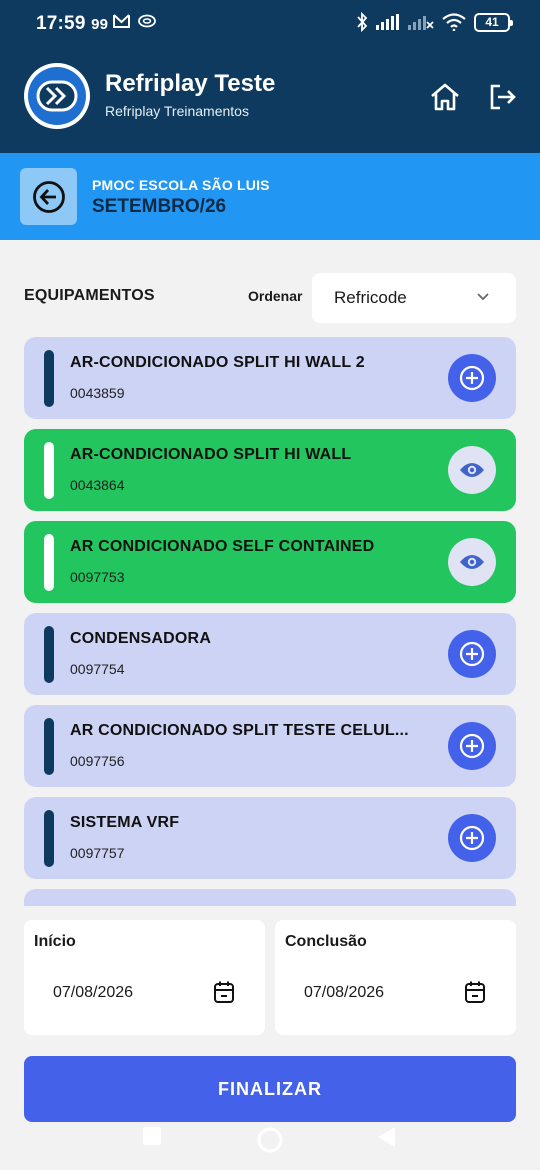 Image resolution: width=540 pixels, height=1170 pixels. Describe the element at coordinates (190, 83) in the screenshot. I see `app-title: Refriplay Teste` at that location.